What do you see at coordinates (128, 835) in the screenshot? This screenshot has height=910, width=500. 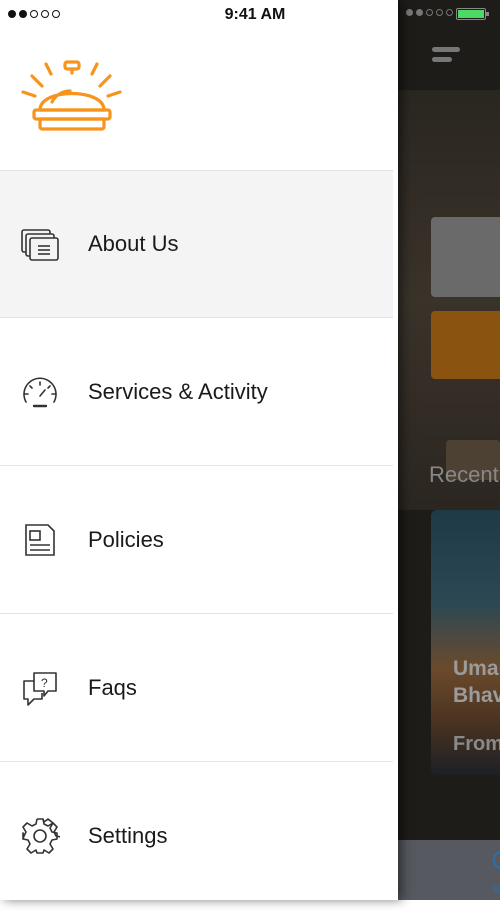 I see `menu-item-label: Settings` at bounding box center [128, 835].